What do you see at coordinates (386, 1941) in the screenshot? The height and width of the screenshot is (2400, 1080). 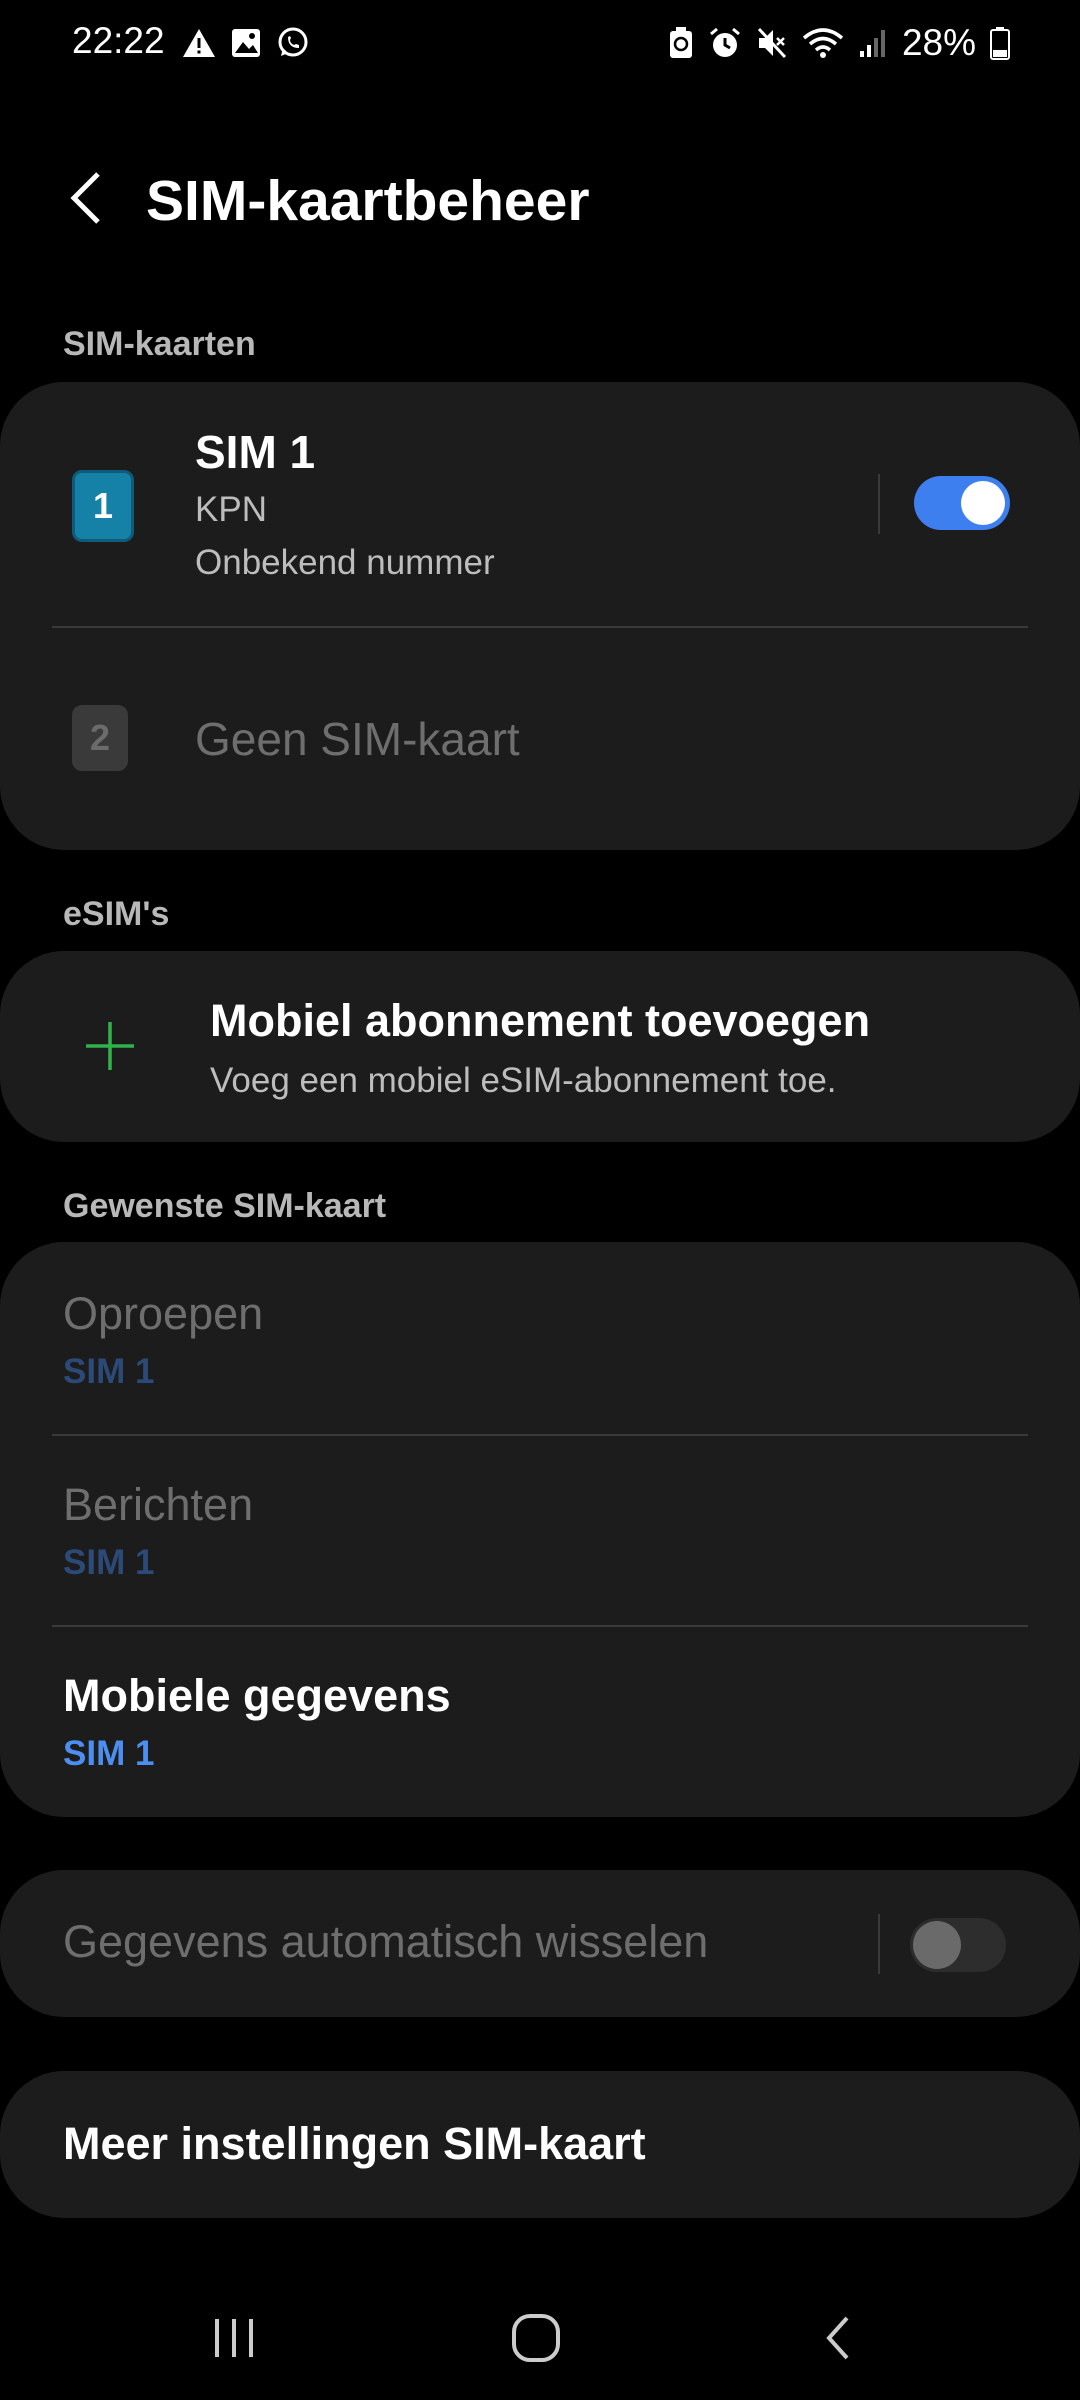 I see `auto-switch-label: Gegevens automatisch wisselen` at bounding box center [386, 1941].